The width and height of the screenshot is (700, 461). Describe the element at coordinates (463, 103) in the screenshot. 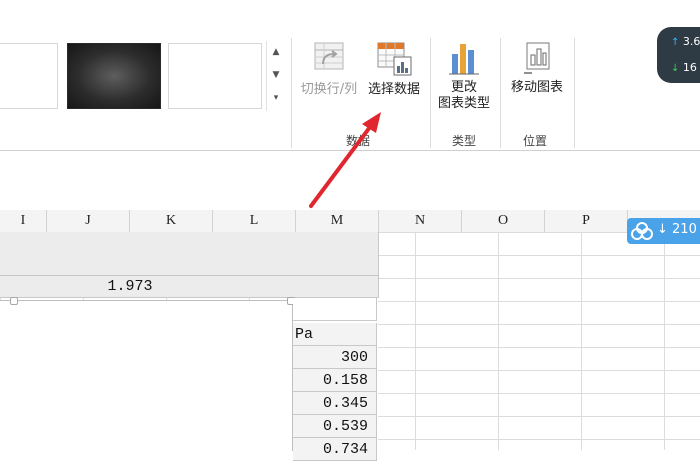

I see `change-chart-type-label-2: 图表类型` at that location.